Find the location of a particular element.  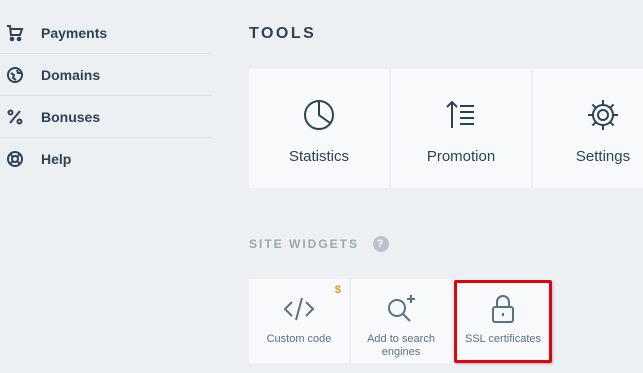

widget-label: SSL certificates is located at coordinates (502, 339).